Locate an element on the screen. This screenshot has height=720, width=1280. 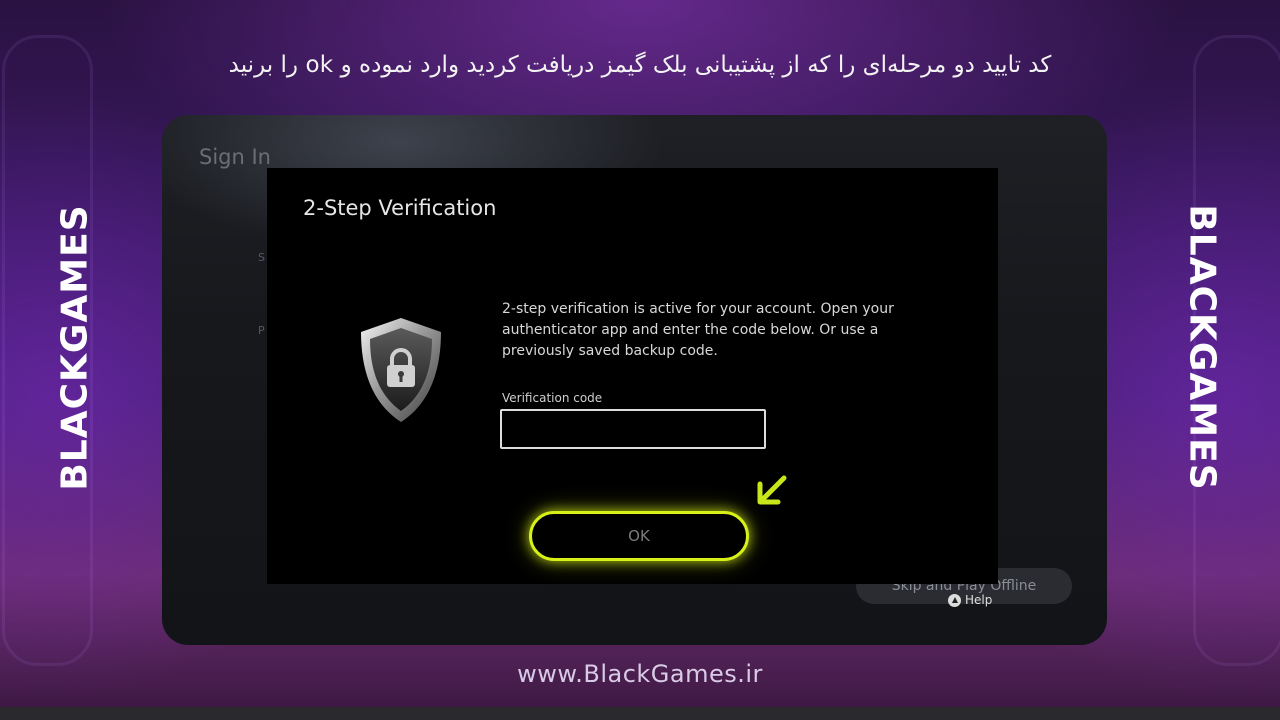
brand-logo-left: BLACKGAMES is located at coordinates (75, 347).